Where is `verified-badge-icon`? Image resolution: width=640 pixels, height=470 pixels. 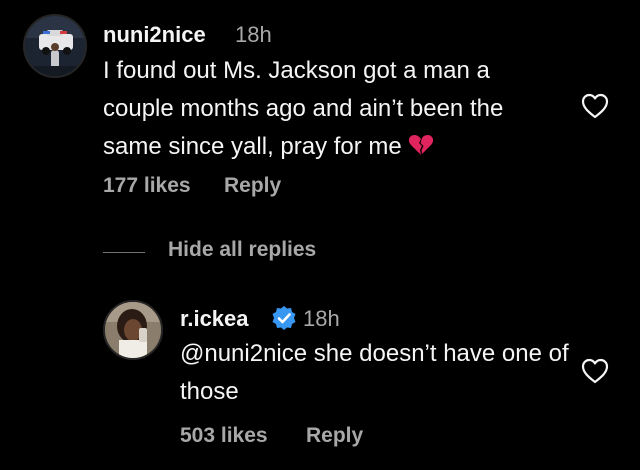 verified-badge-icon is located at coordinates (284, 318).